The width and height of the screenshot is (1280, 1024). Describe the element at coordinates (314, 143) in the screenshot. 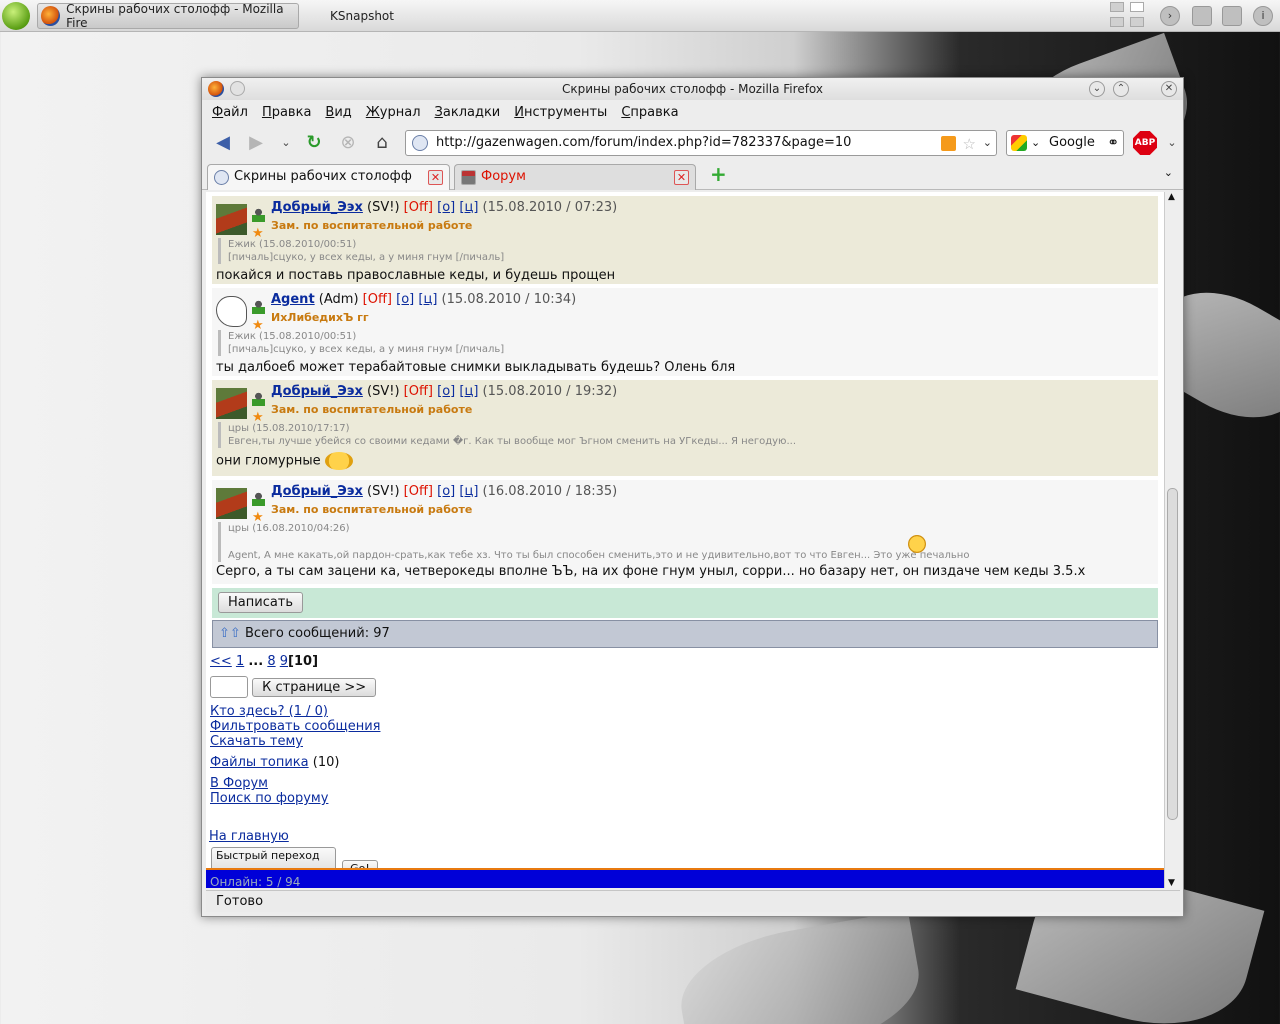

I see `reload-icon: ↻` at that location.